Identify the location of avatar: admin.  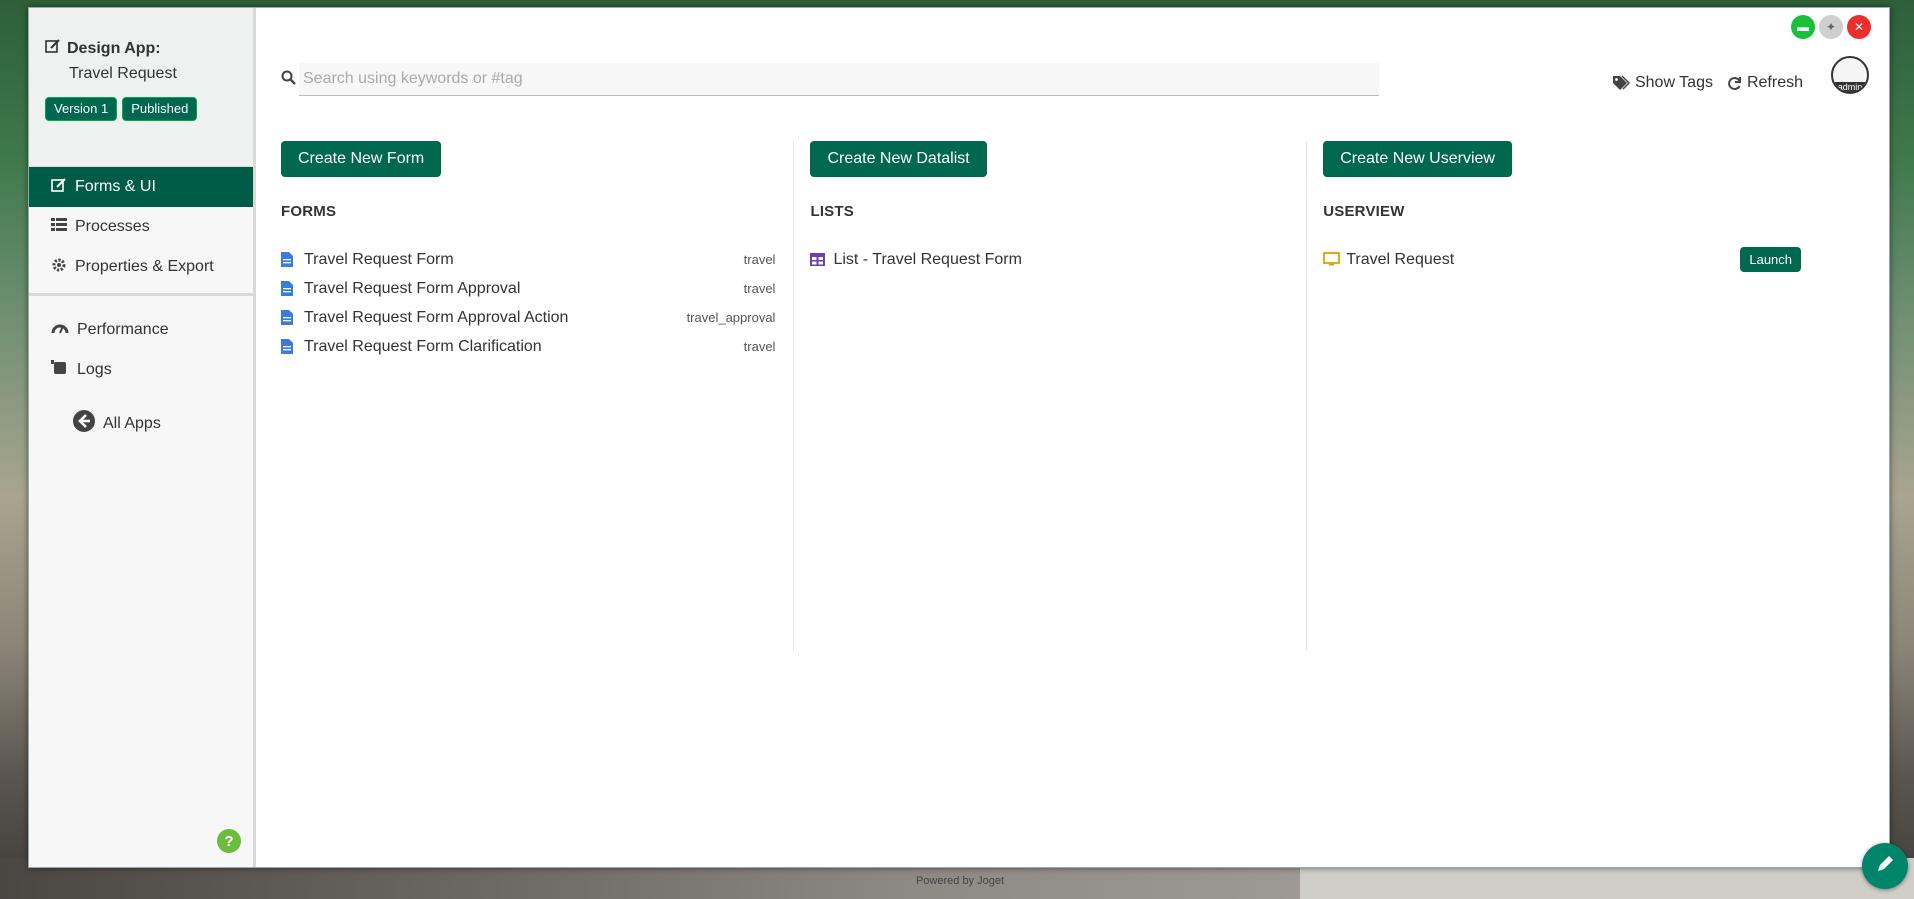
(1850, 75).